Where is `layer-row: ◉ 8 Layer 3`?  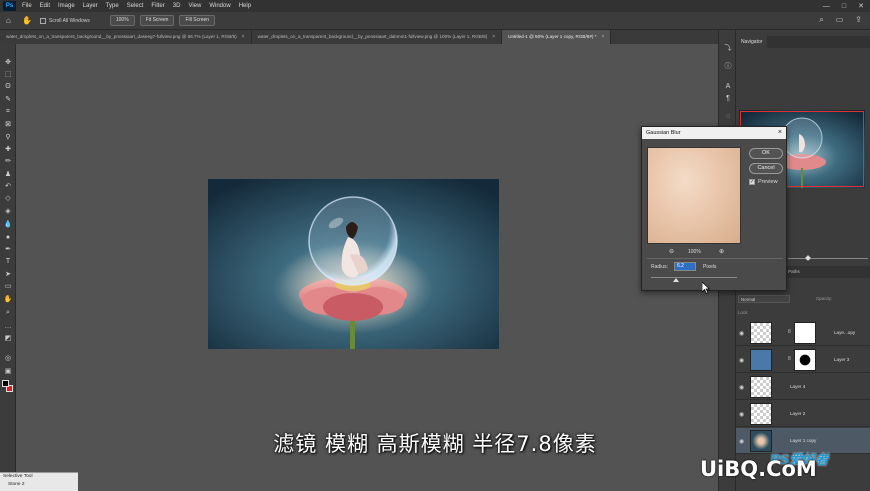
layer-row: ◉ 8 Layer 3 is located at coordinates (803, 360).